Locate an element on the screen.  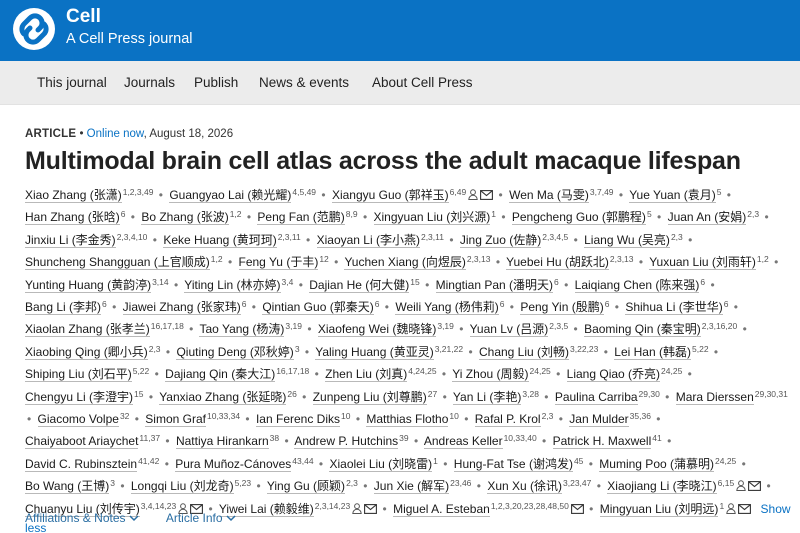
author-name-link: Mara Dierssen is located at coordinates (714, 397).